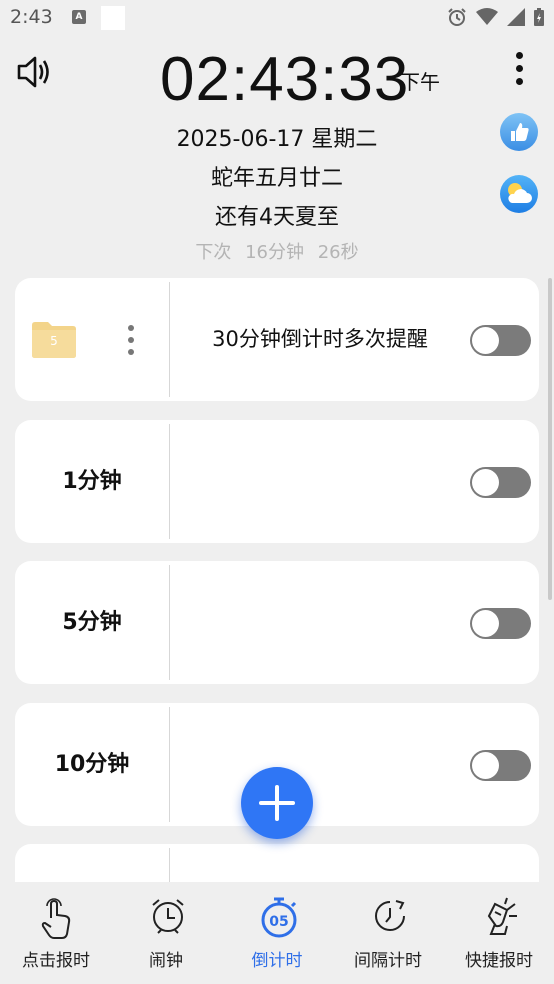  What do you see at coordinates (56, 961) in the screenshot?
I see `tab-label: 点击报时` at bounding box center [56, 961].